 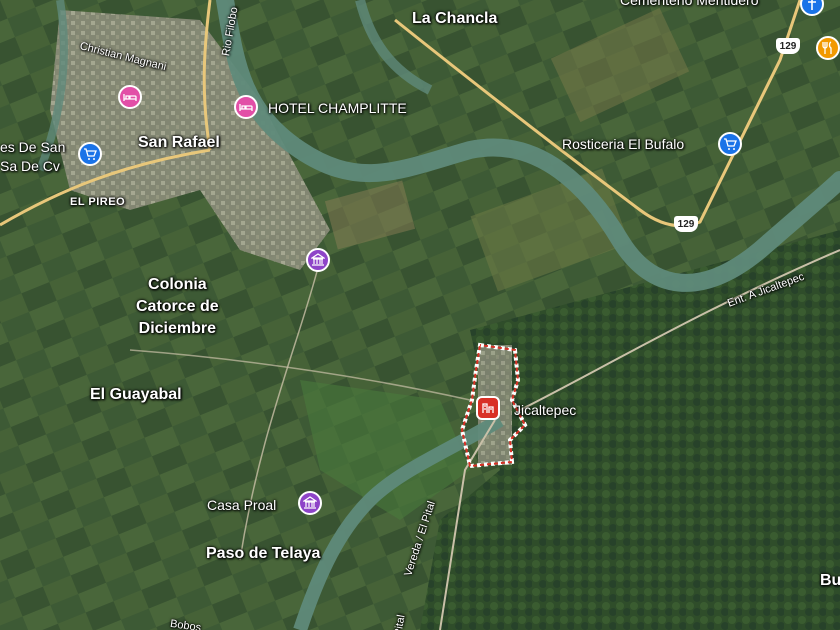 I want to click on poi-label-line: es De San, so click(x=33, y=147).